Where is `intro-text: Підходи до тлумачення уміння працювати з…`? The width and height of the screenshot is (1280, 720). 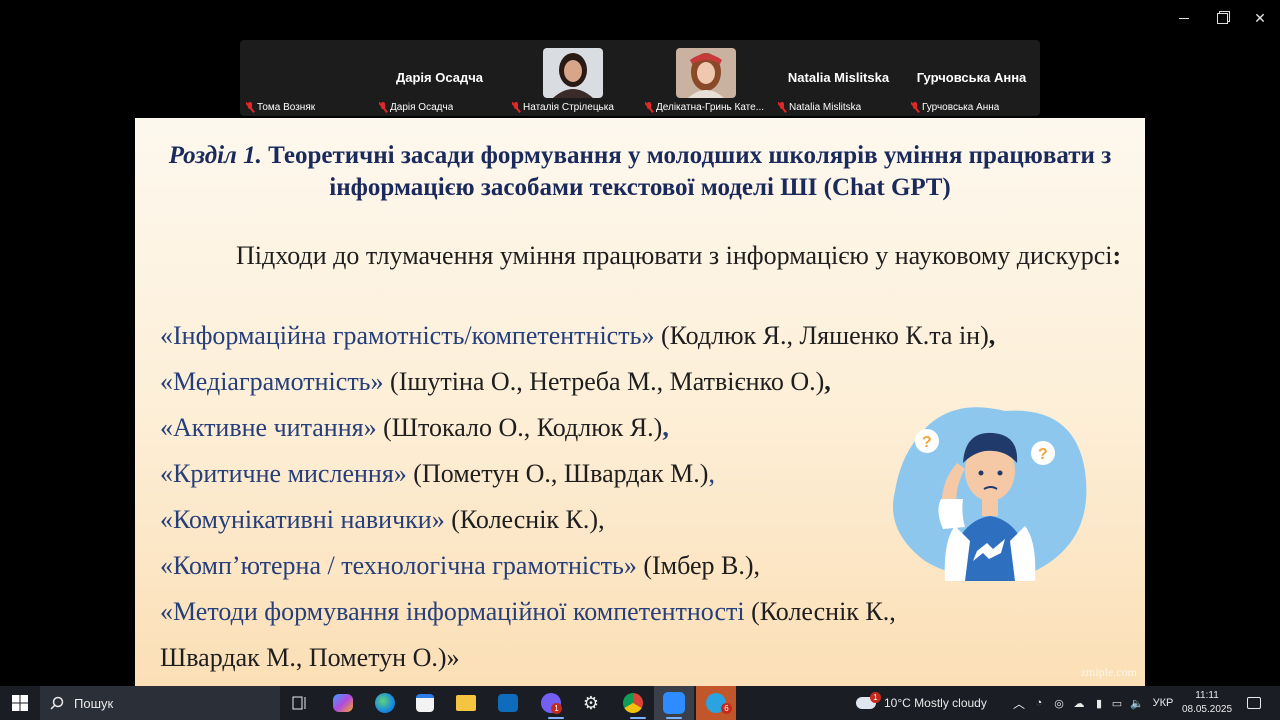
intro-text: Підходи до тлумачення уміння працювати з… is located at coordinates (674, 255).